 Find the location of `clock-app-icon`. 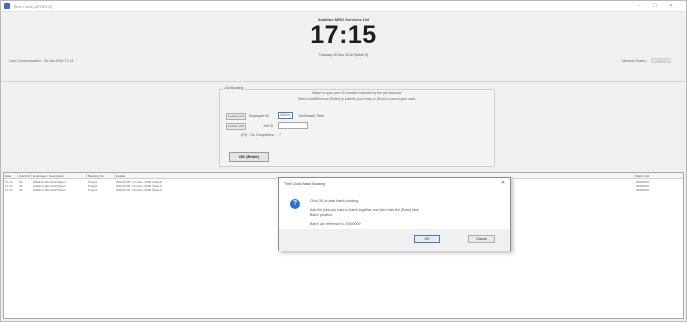

clock-app-icon is located at coordinates (7, 6).